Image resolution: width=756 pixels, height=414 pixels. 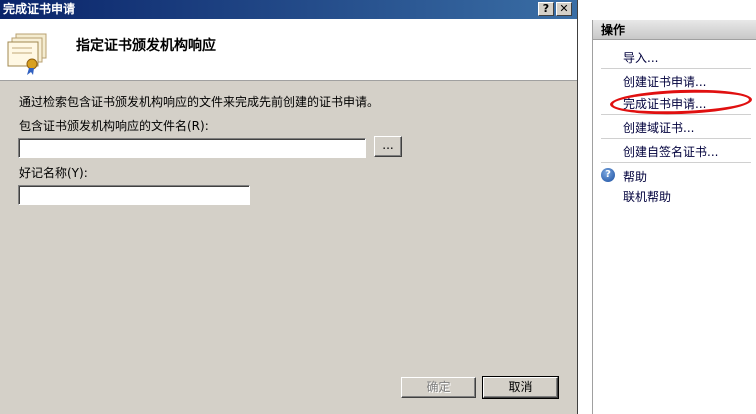 I want to click on ok-button: 确定, so click(x=438, y=387).